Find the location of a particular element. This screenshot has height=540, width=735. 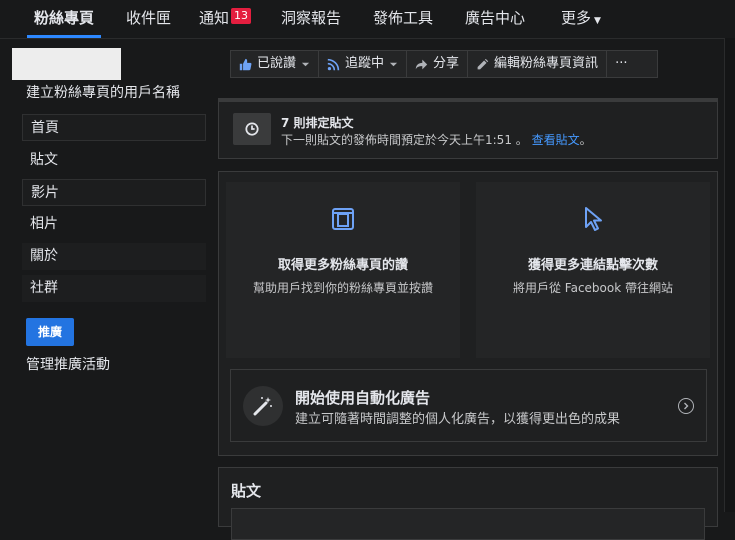

sidebar-item-community: 社群 is located at coordinates (114, 288).